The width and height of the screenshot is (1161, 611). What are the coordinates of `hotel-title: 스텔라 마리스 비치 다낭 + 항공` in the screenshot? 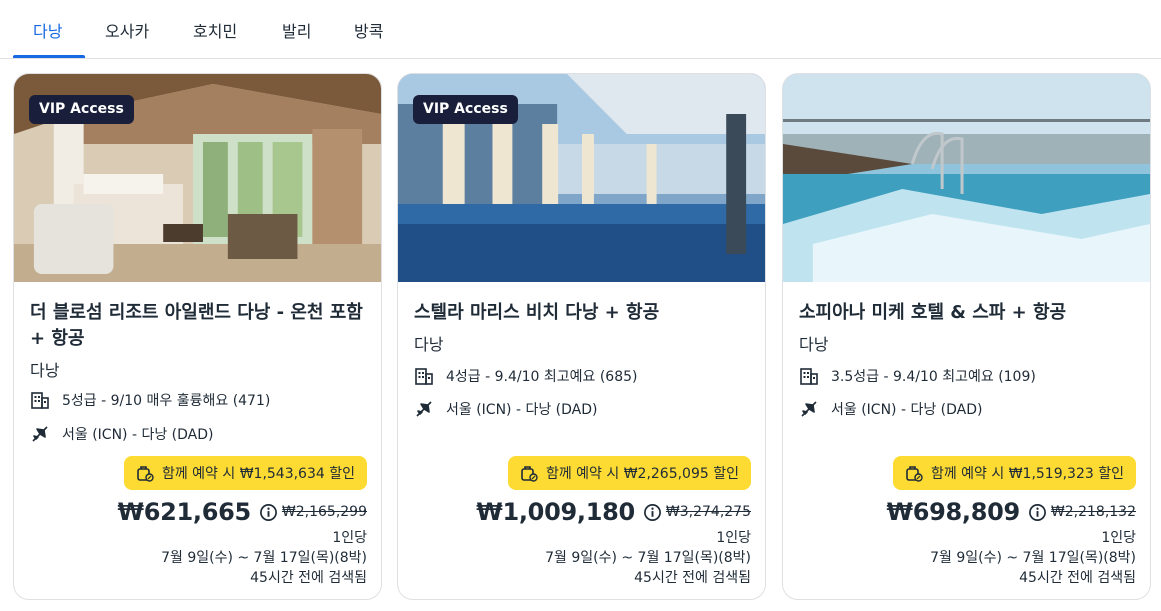 It's located at (584, 313).